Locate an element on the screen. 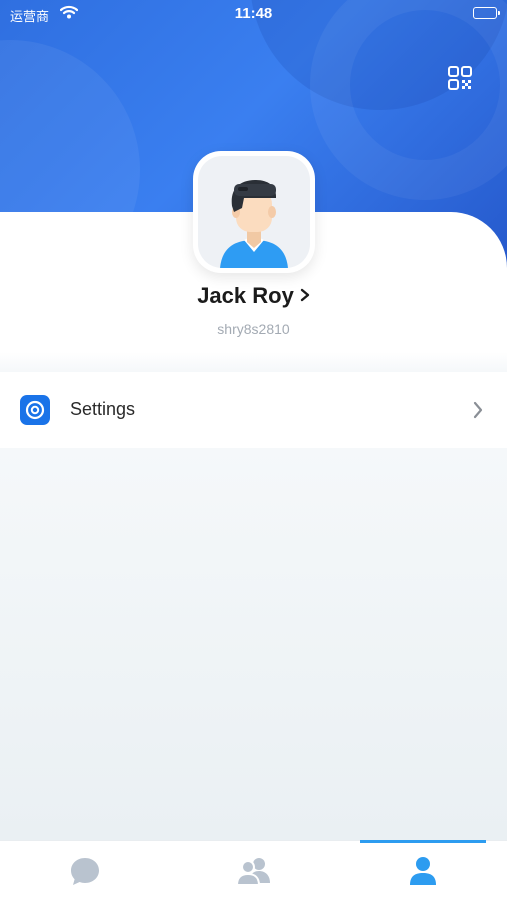 The width and height of the screenshot is (507, 901). tab-messages is located at coordinates (84, 871).